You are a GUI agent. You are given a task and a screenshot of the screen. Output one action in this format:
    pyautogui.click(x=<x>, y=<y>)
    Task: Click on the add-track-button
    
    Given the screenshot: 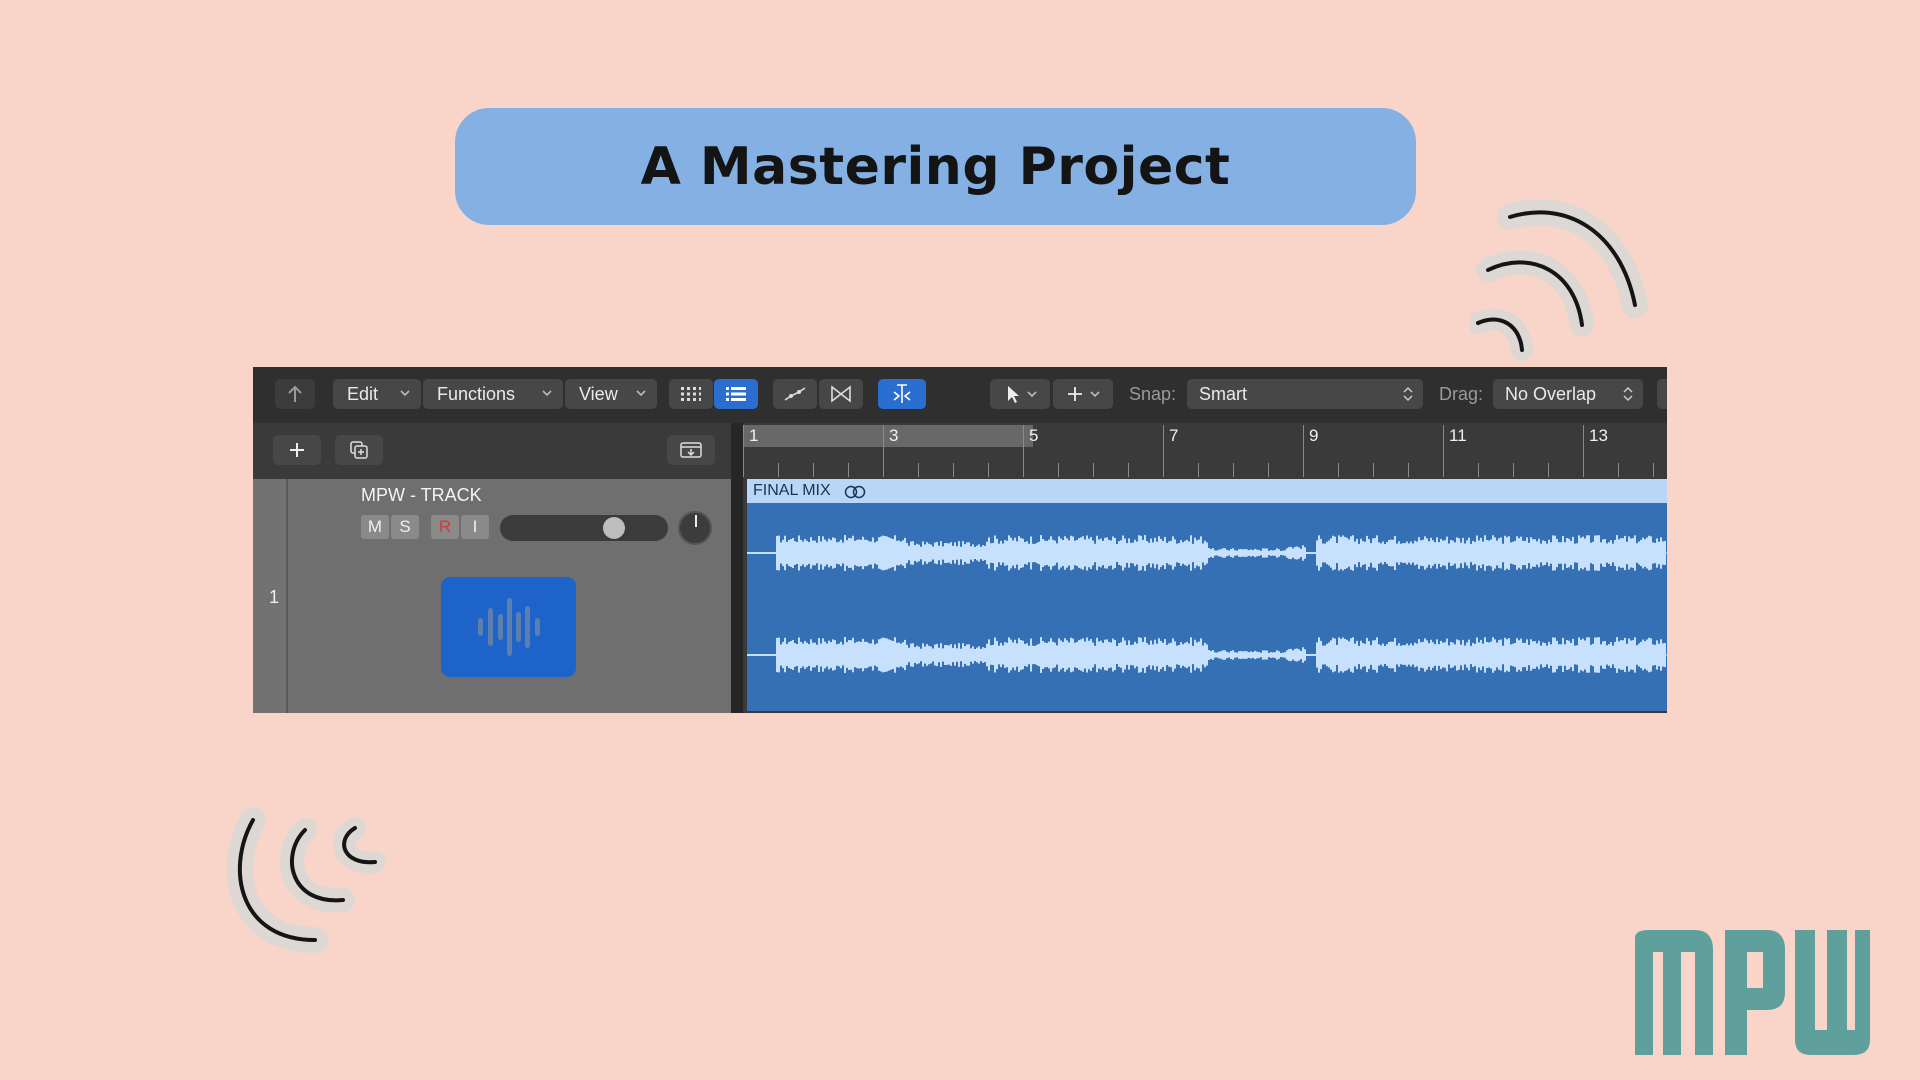 What is the action you would take?
    pyautogui.click(x=297, y=450)
    